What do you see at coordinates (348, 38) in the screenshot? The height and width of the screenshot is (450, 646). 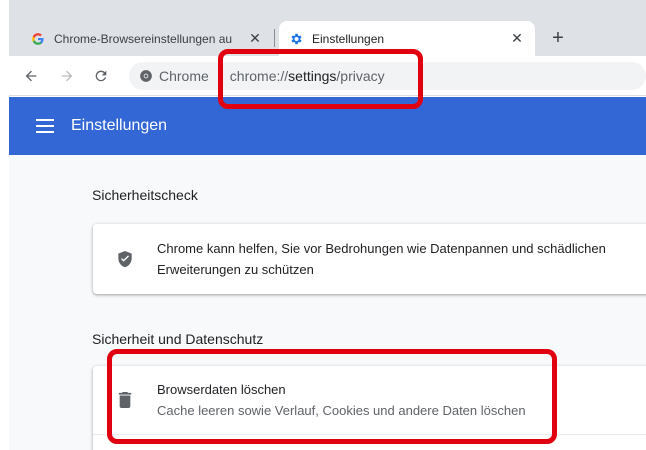 I see `tab-title: Einstellungen` at bounding box center [348, 38].